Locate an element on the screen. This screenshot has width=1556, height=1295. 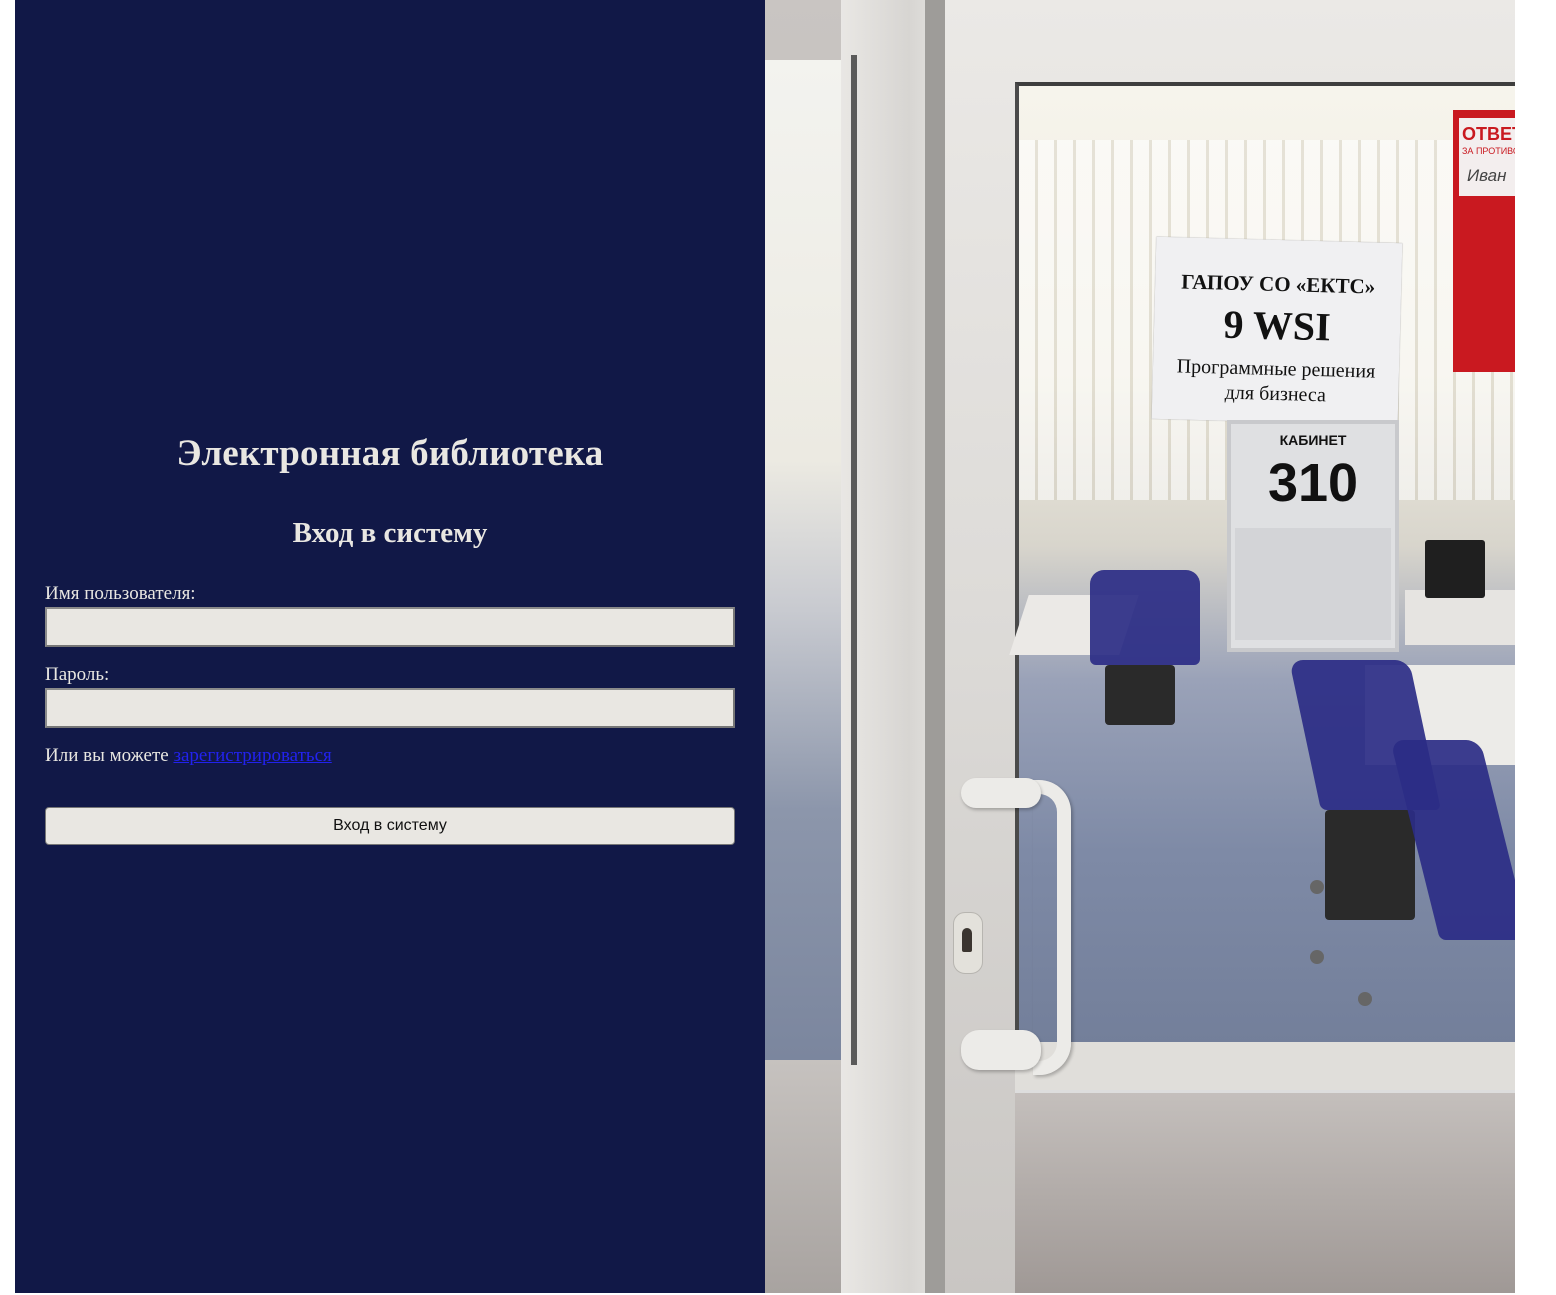
login-button: Вход в систему is located at coordinates (390, 826).